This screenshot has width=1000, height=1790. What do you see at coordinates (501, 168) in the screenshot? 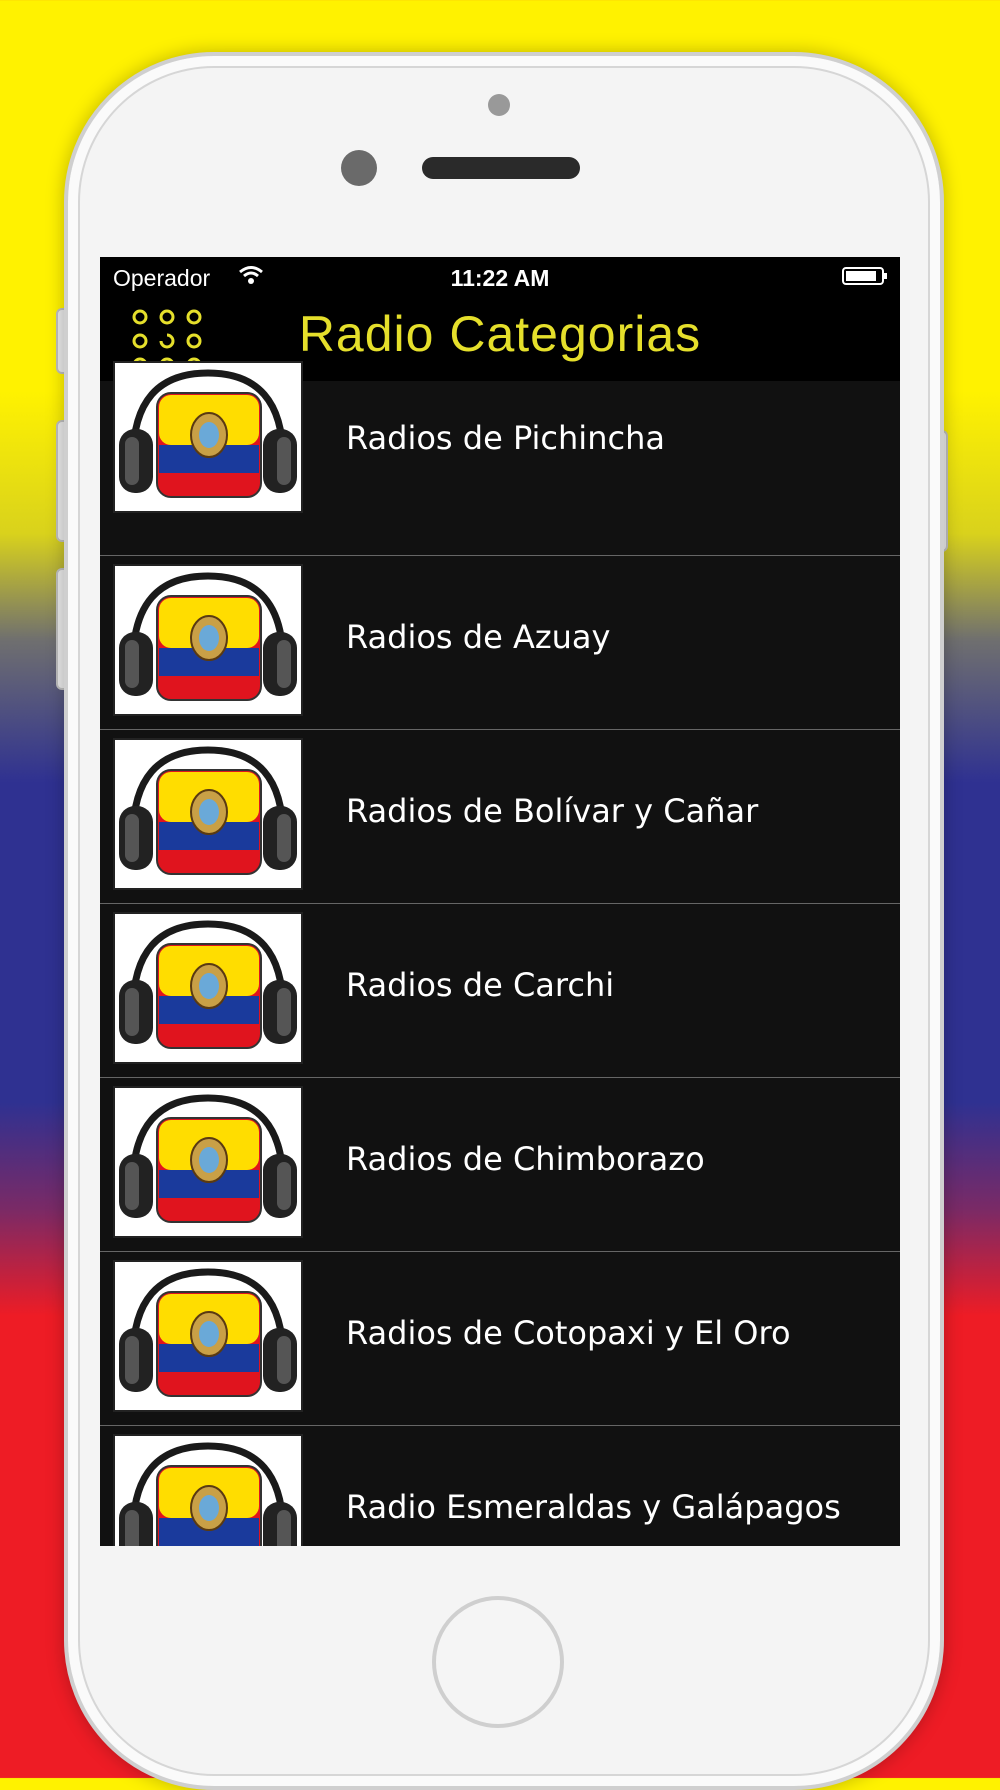
I see `earpiece-speaker` at bounding box center [501, 168].